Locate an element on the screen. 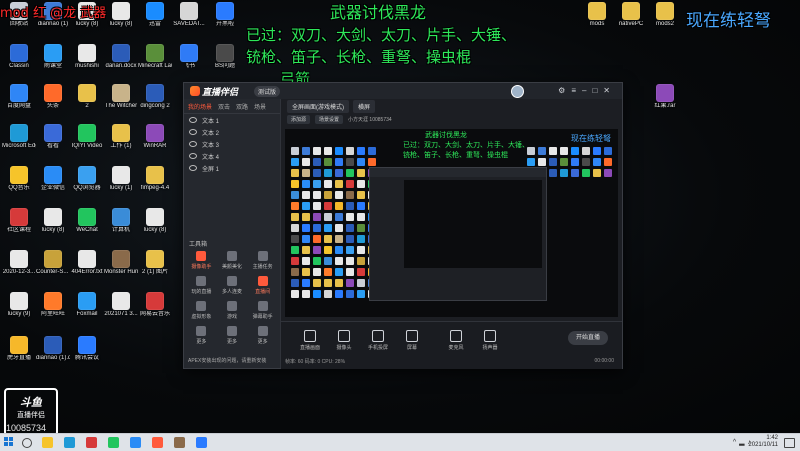  add-source-button: 添加源 is located at coordinates (299, 119).